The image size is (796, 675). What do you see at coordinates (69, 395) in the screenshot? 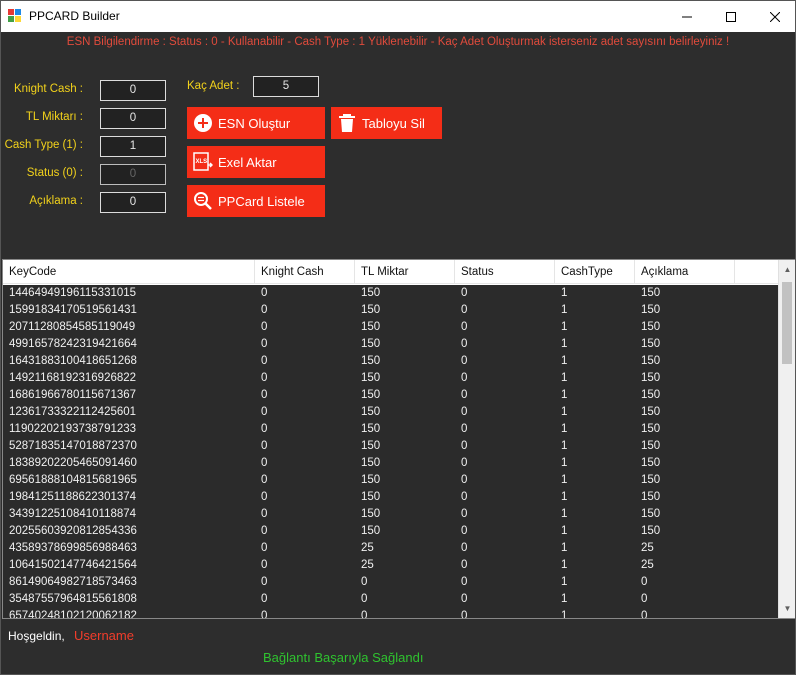
I see `table-cell: 16861966780115671367` at bounding box center [69, 395].